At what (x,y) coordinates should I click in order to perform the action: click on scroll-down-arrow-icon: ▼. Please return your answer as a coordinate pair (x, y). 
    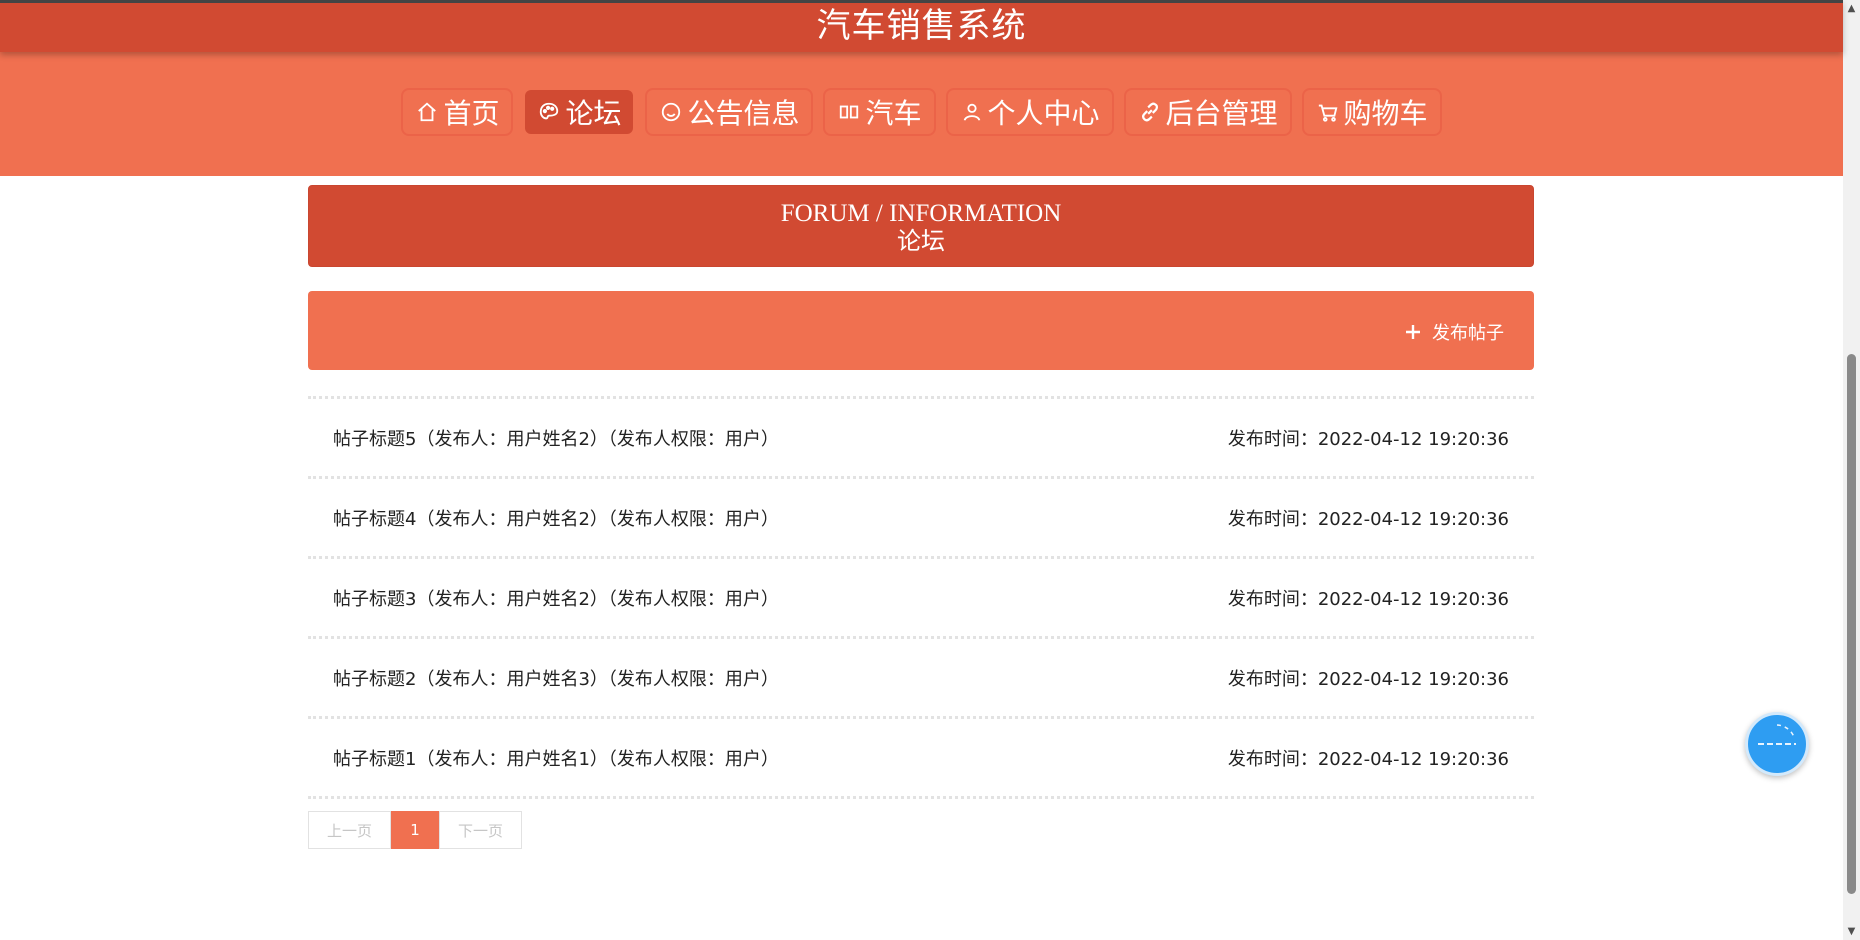
    Looking at the image, I should click on (1851, 931).